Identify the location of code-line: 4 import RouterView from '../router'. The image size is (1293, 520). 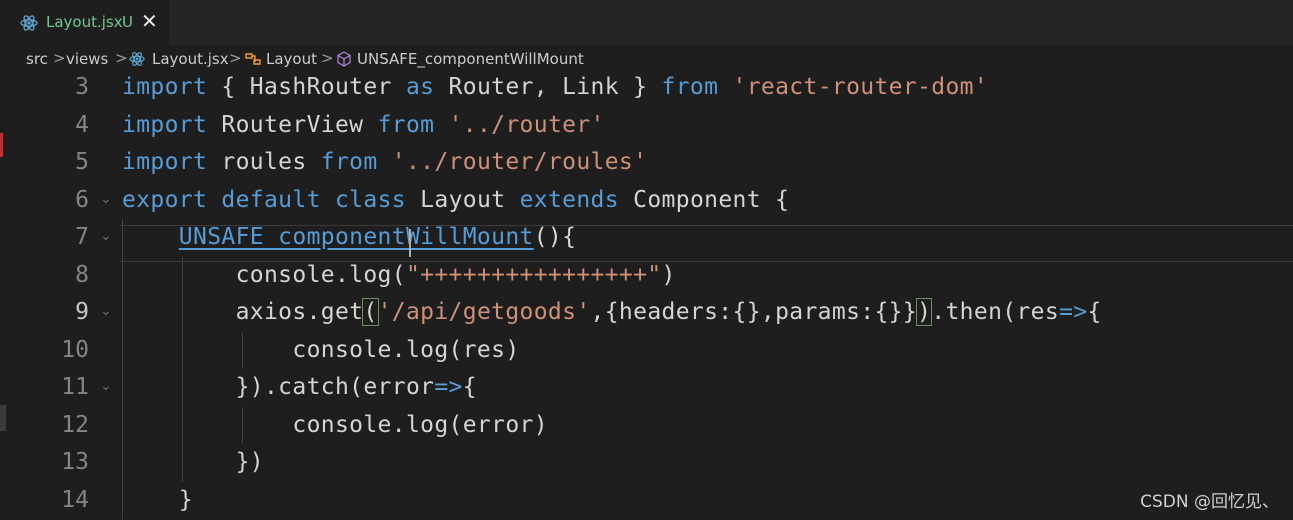
(646, 126).